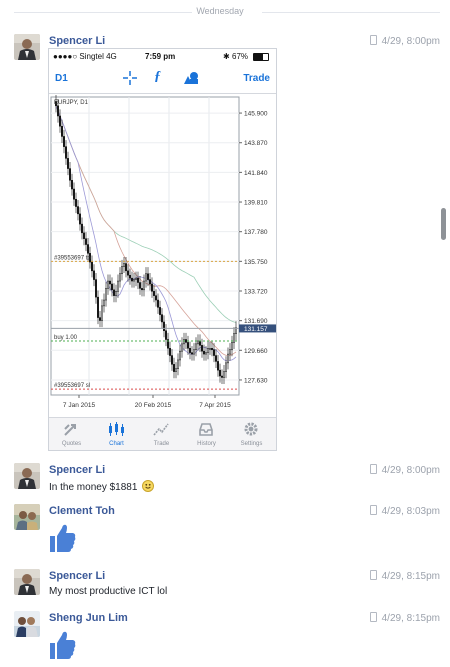 This screenshot has width=450, height=667. I want to click on candles-icon, so click(116, 429).